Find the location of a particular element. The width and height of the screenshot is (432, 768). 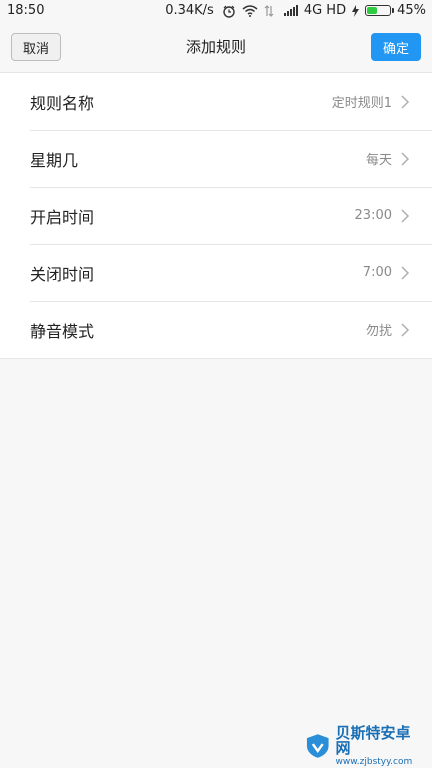

confirm-button: 确定 is located at coordinates (396, 47).